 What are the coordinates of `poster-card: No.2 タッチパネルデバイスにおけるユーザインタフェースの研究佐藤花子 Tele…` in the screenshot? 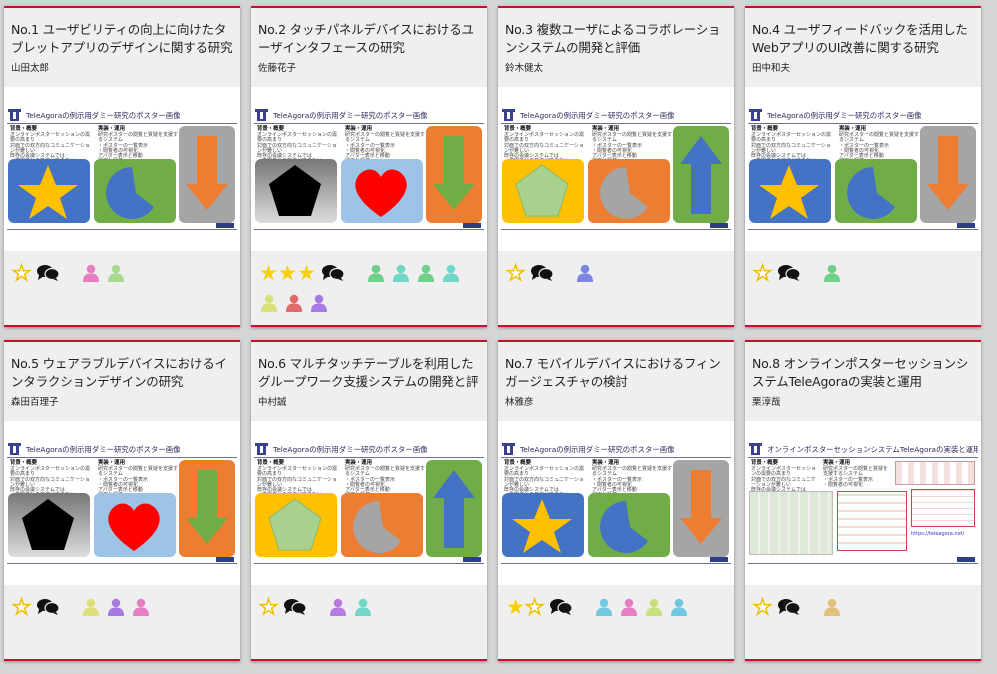 It's located at (369, 166).